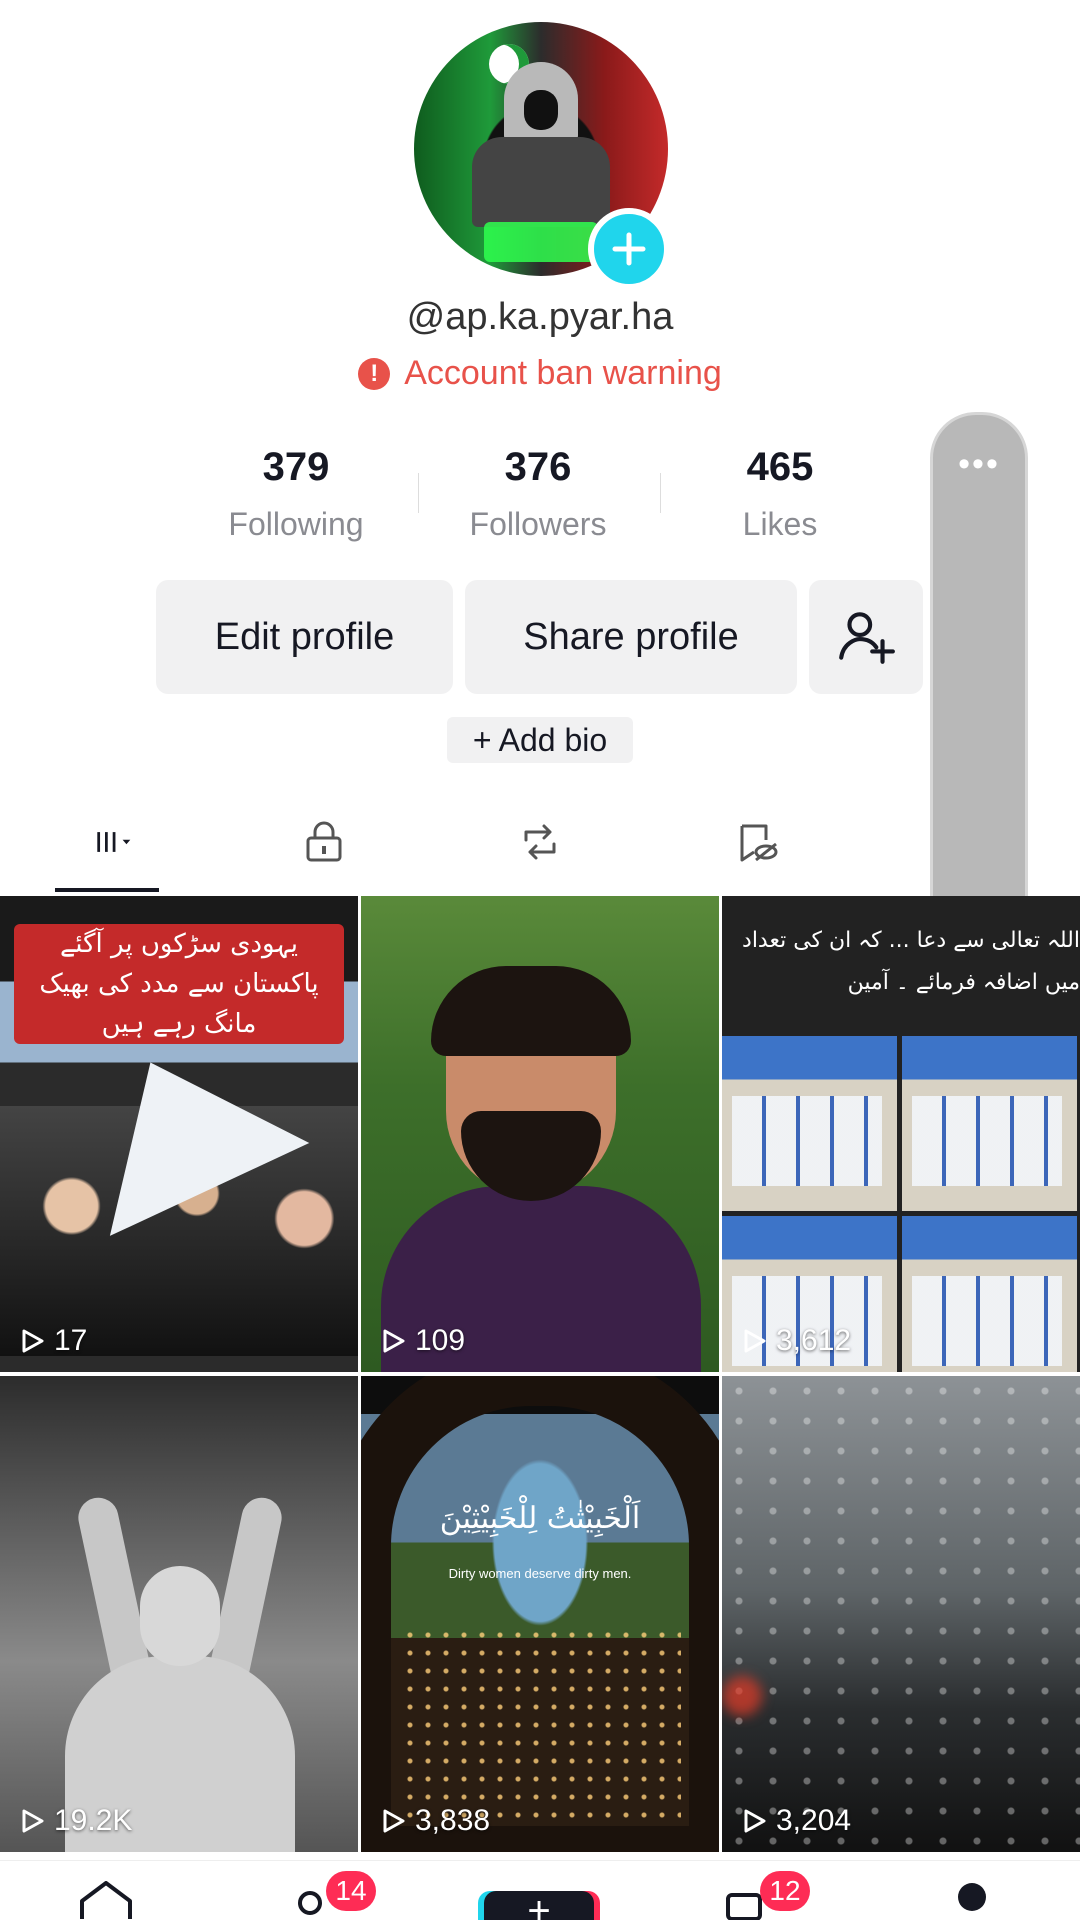  I want to click on stat-label: Following, so click(296, 524).